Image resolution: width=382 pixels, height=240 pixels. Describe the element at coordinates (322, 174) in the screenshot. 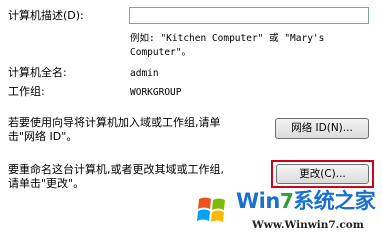

I see `highlight-box` at that location.